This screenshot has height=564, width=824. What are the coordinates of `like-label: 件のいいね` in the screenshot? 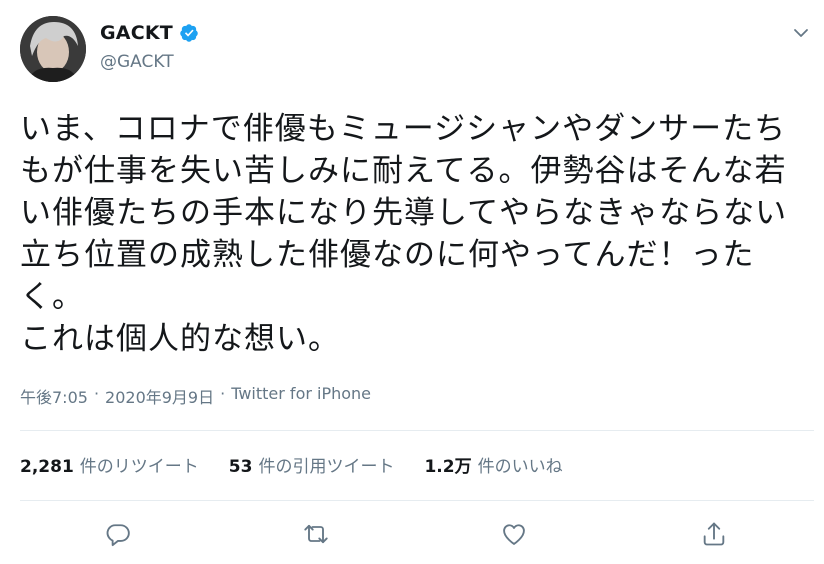 It's located at (520, 467).